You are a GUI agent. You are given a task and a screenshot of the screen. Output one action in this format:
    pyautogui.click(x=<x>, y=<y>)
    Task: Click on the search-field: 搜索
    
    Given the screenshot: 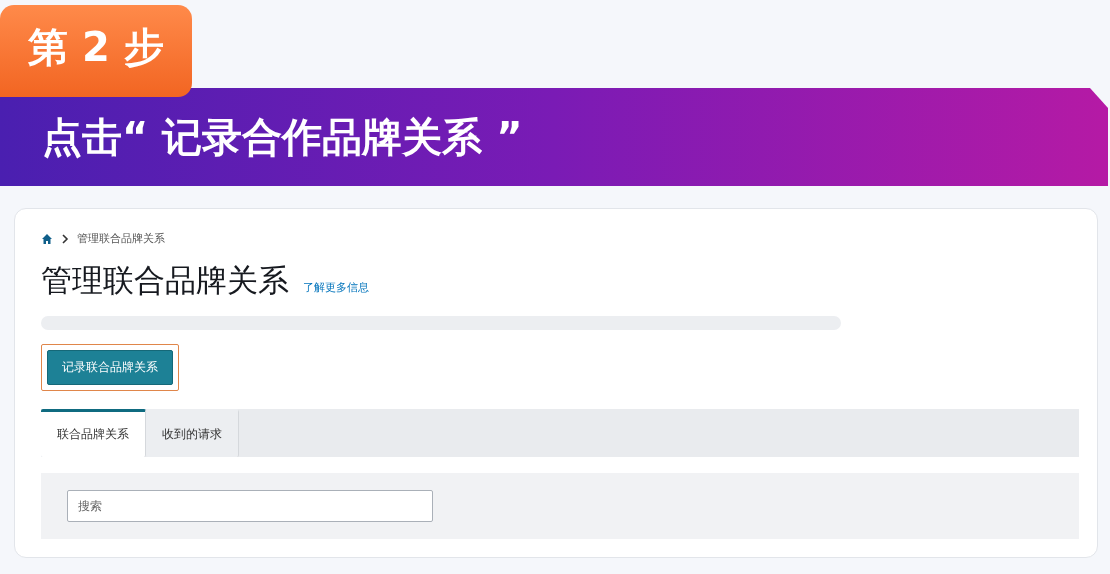 What is the action you would take?
    pyautogui.click(x=250, y=506)
    